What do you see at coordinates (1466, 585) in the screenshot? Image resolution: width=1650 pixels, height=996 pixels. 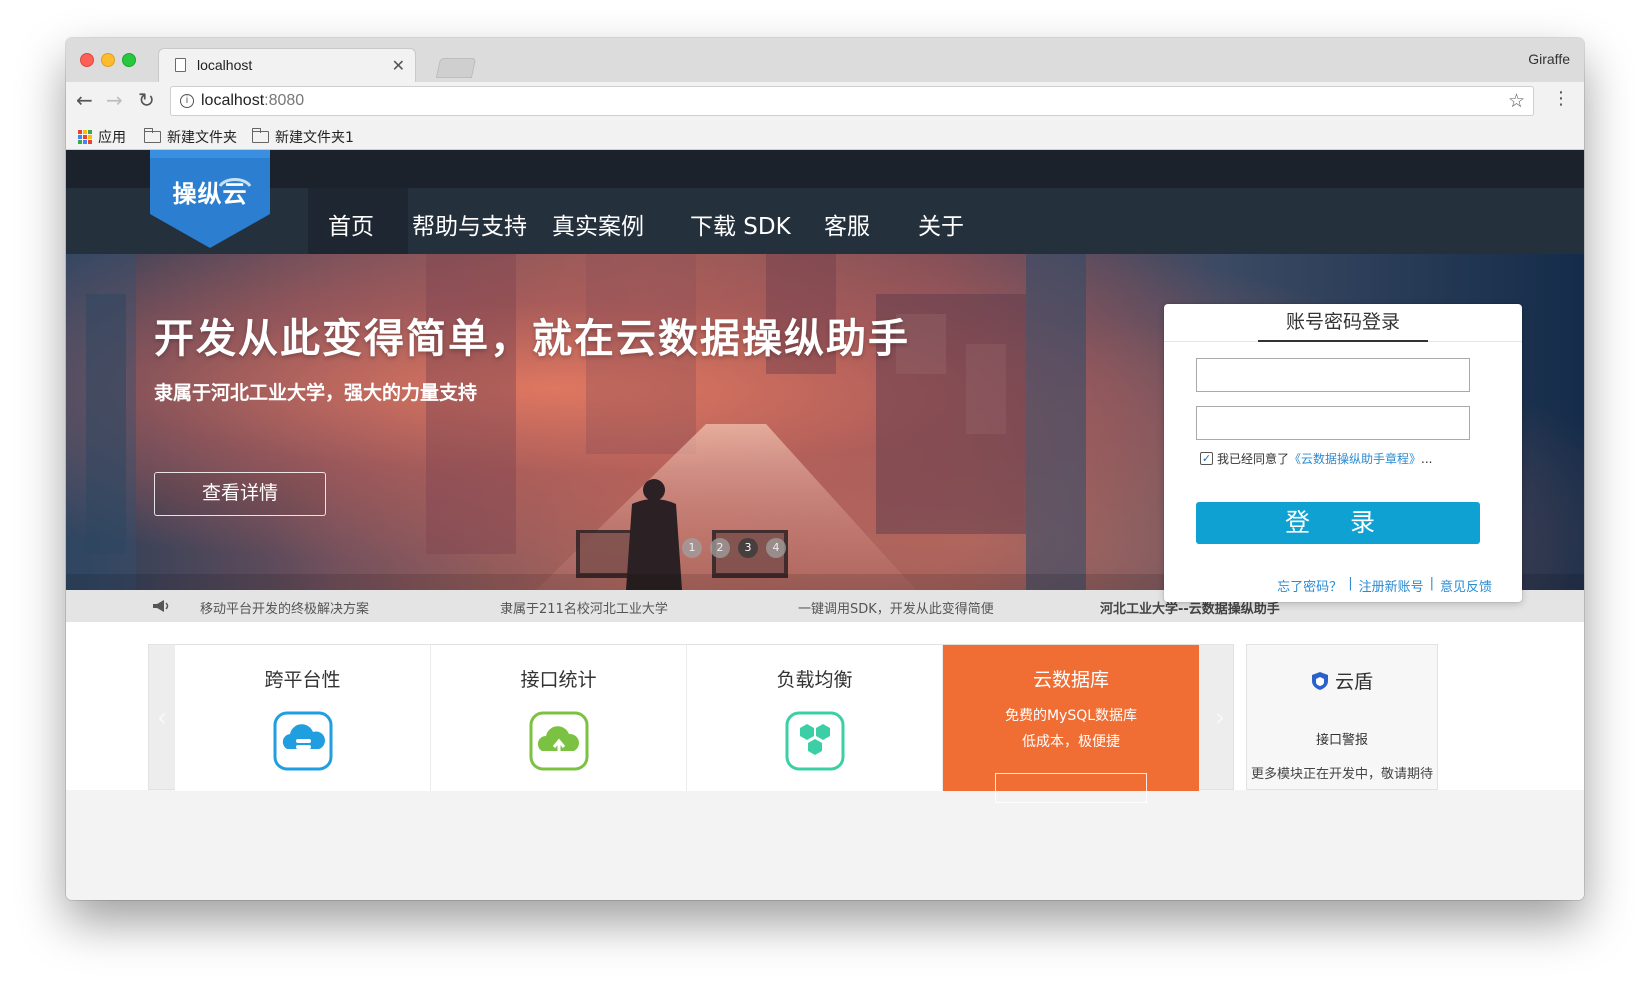 I see `feedback-link: 意见反馈` at bounding box center [1466, 585].